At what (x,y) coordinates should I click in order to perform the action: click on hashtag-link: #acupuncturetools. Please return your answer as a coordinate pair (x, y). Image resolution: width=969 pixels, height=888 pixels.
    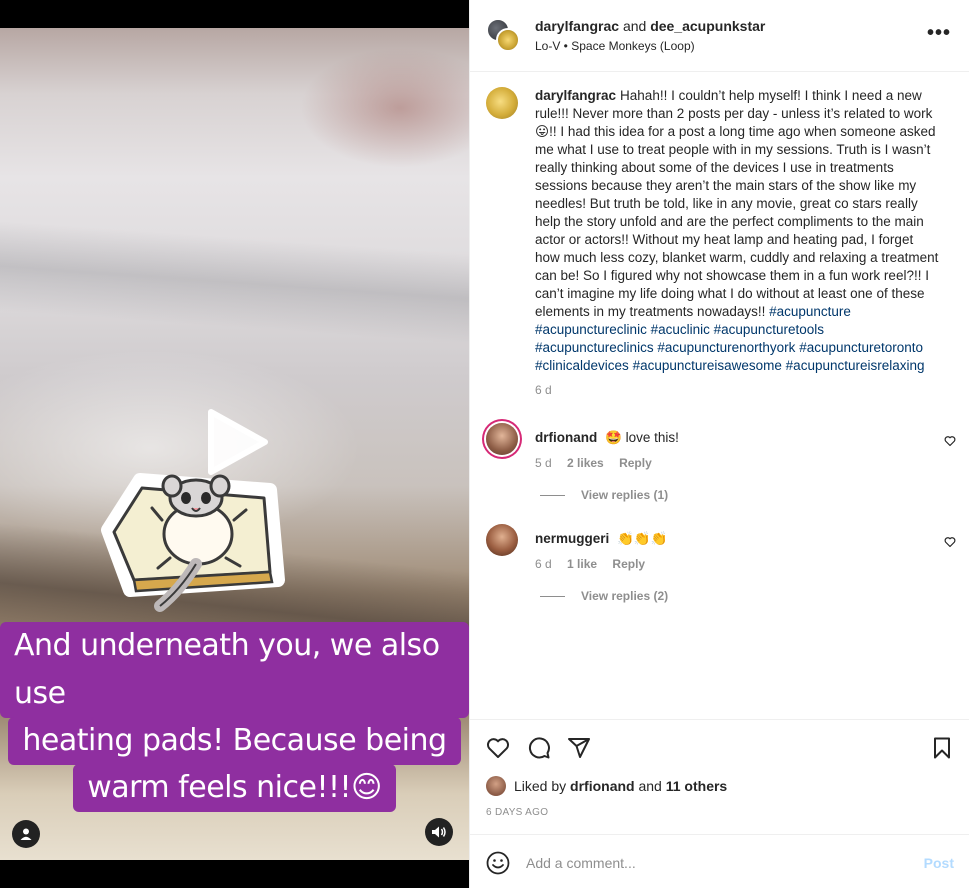
    Looking at the image, I should click on (769, 329).